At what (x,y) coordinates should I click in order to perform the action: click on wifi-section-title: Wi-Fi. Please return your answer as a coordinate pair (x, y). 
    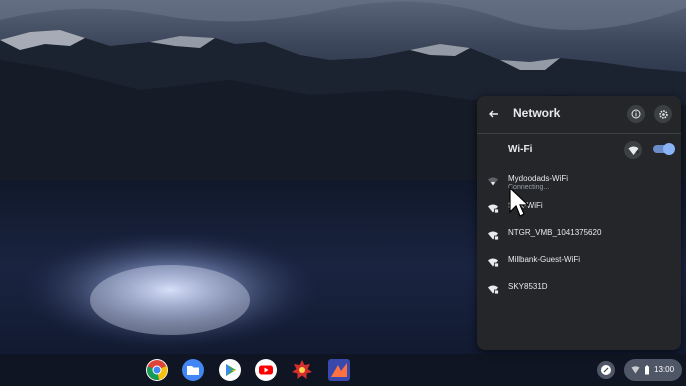
    Looking at the image, I should click on (520, 149).